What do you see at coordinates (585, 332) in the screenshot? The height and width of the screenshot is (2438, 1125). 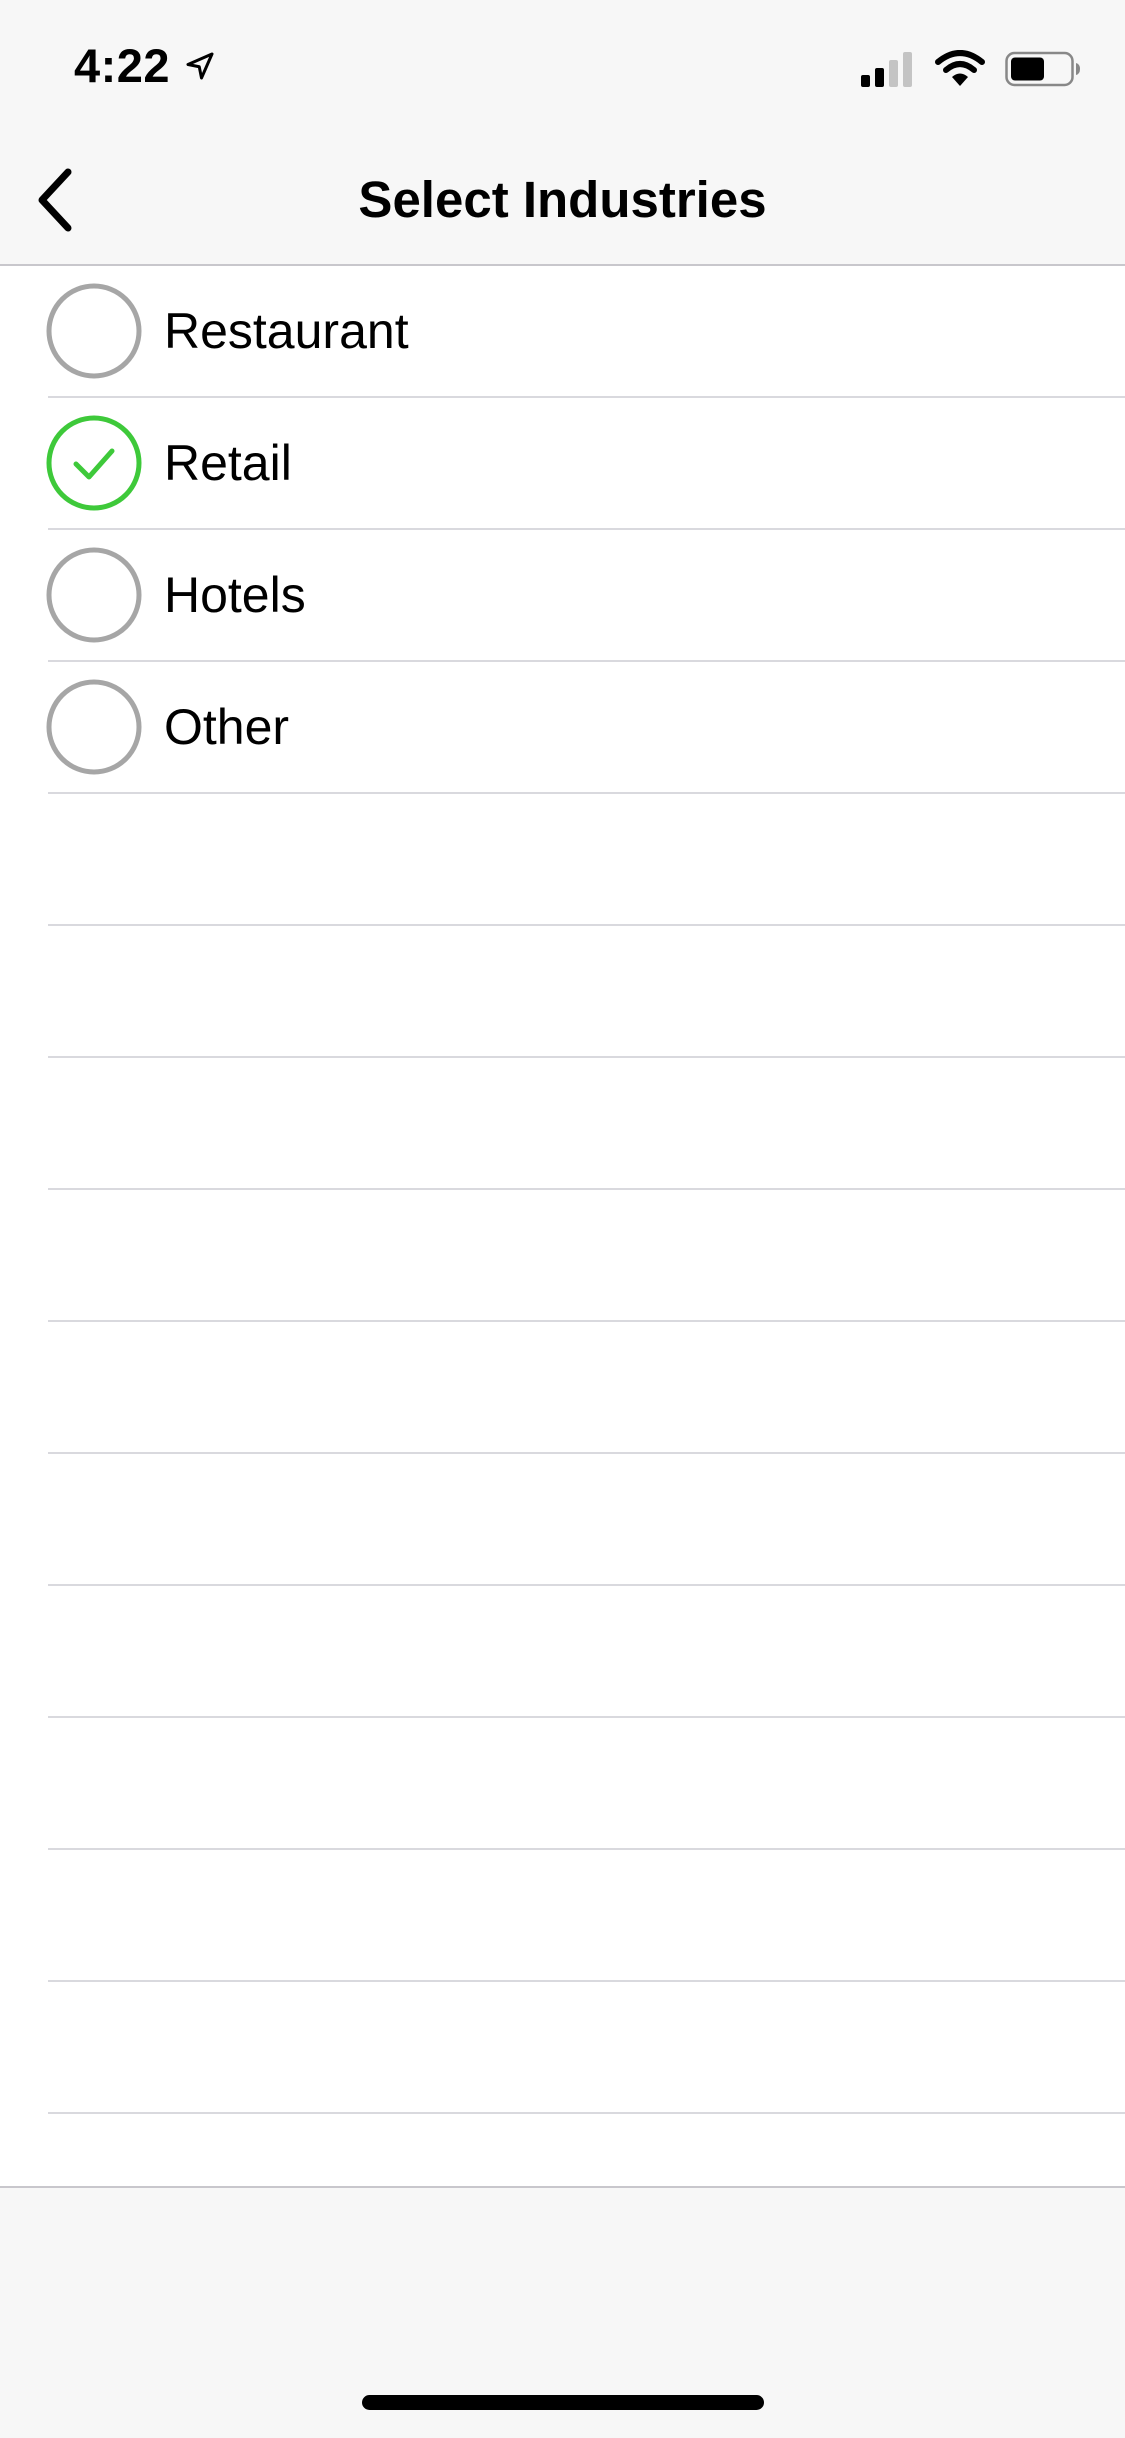 I see `industry-option-restaurant: Restaurant` at bounding box center [585, 332].